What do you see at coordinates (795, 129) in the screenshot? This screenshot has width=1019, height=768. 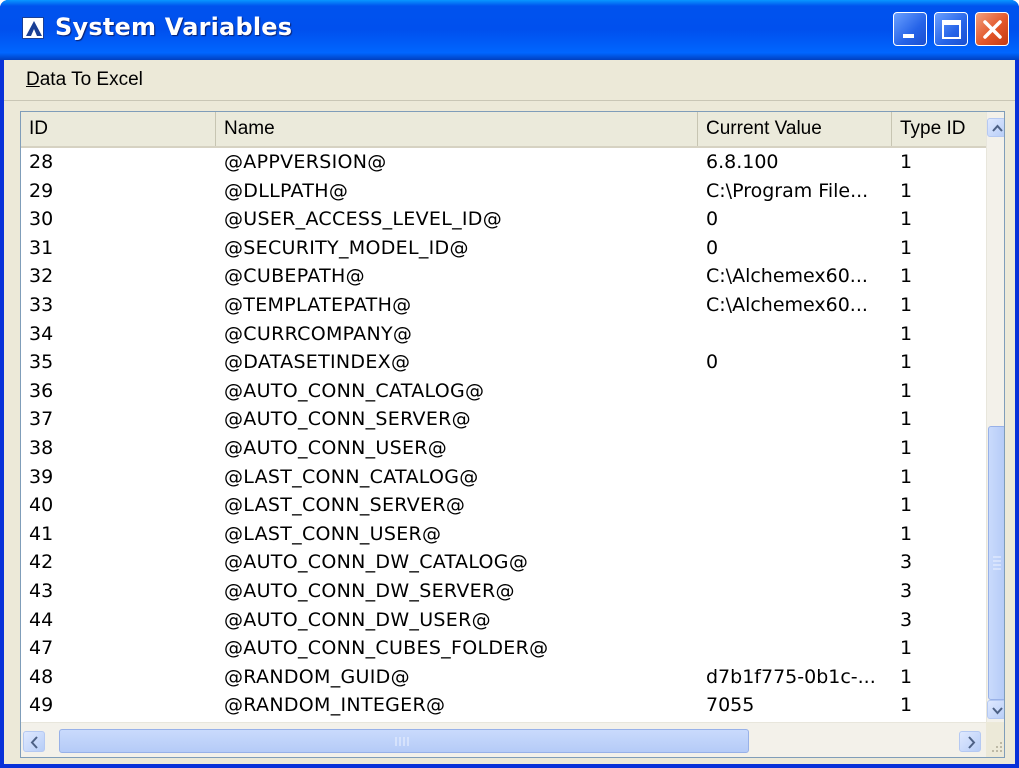 I see `column-header-current-value: Current Value` at bounding box center [795, 129].